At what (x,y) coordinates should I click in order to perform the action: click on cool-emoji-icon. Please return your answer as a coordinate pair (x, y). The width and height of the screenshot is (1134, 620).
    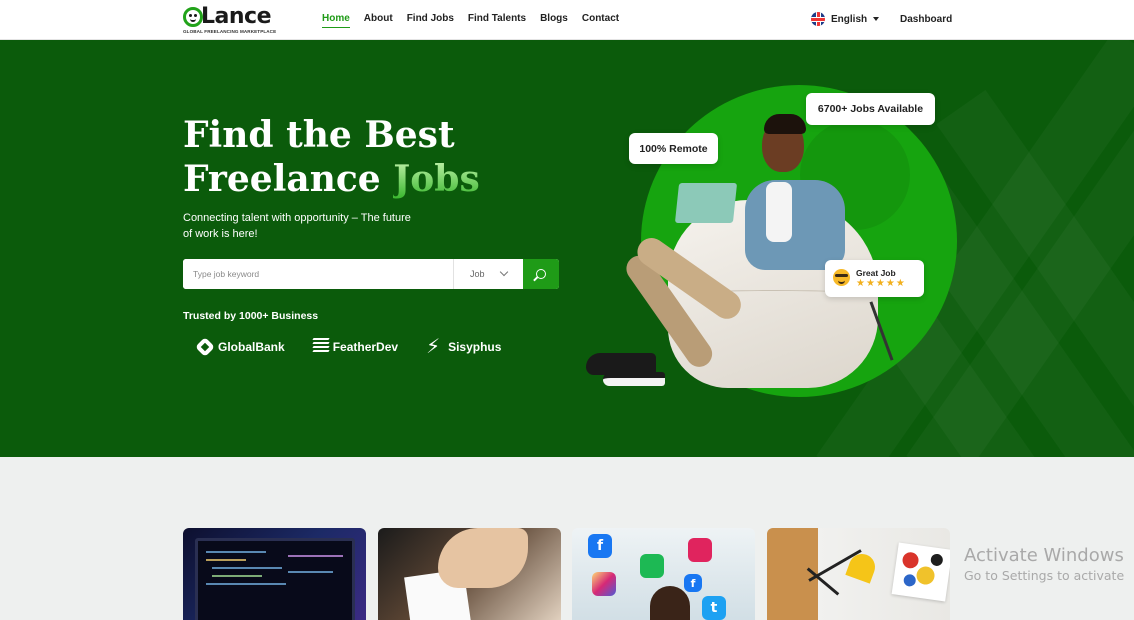
    Looking at the image, I should click on (841, 277).